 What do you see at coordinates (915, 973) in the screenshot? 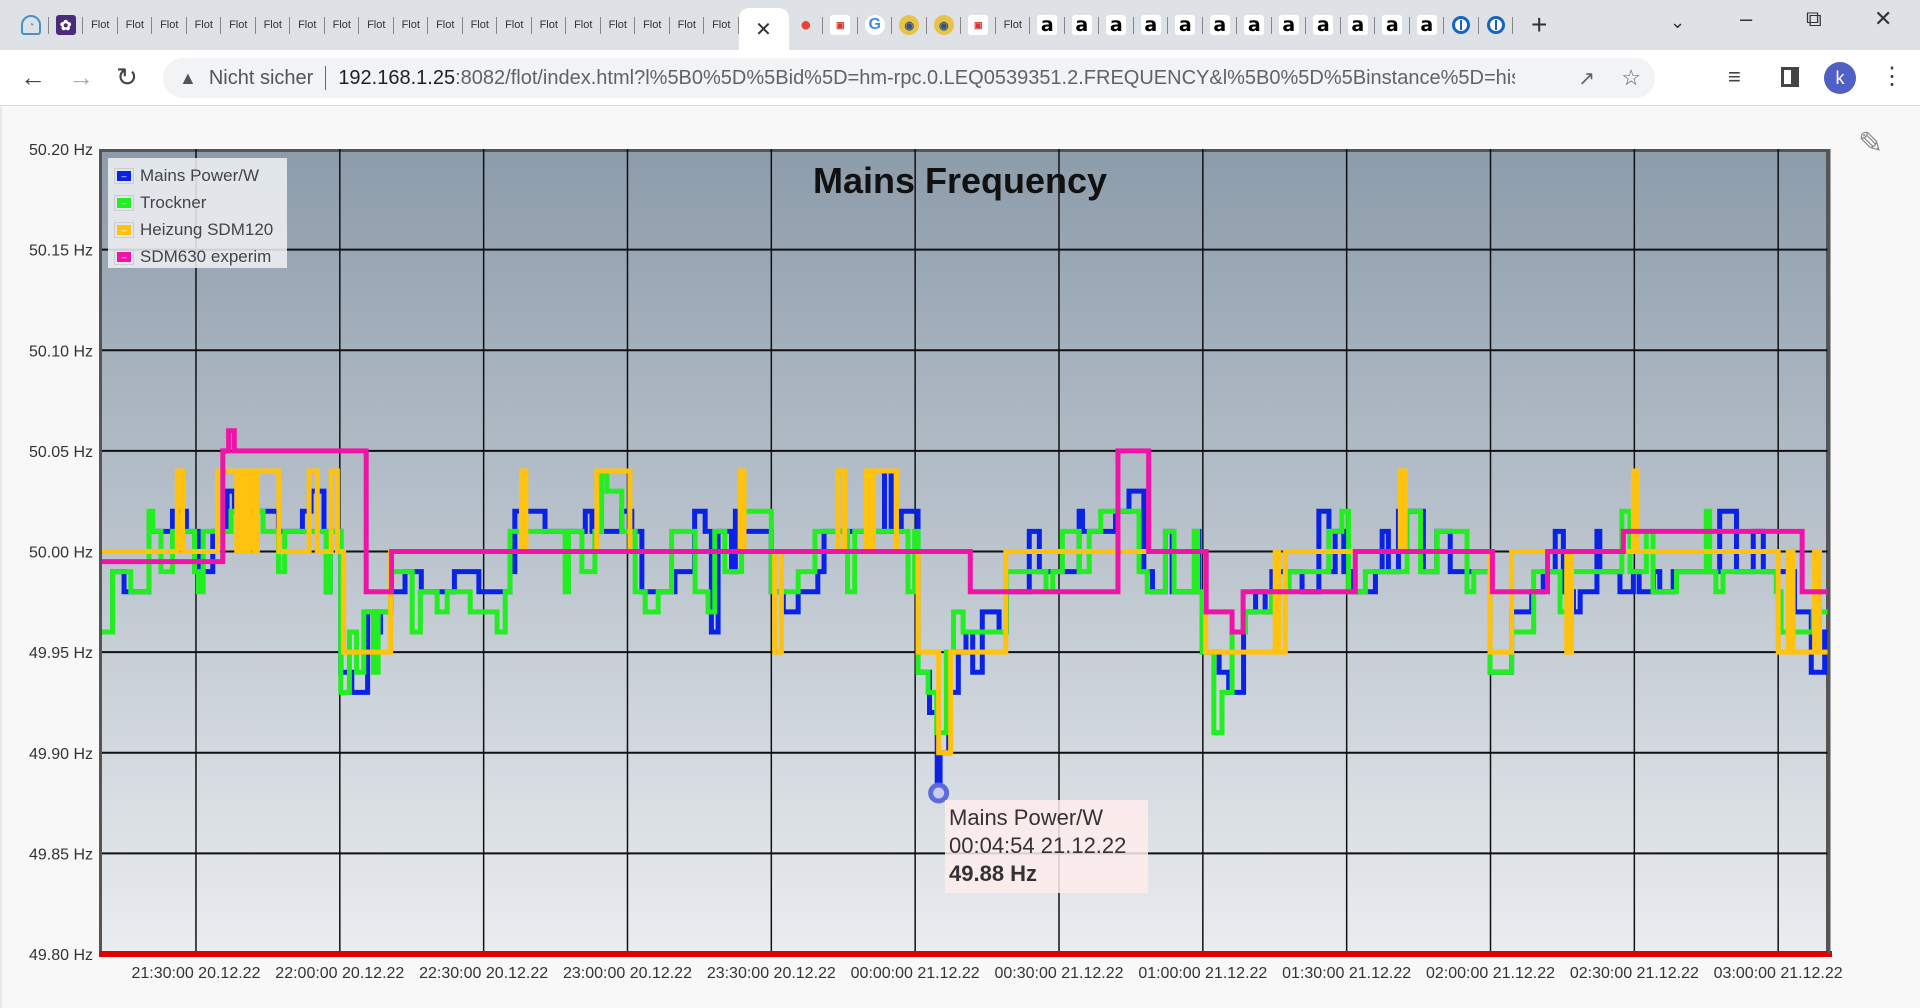
I see `x-tick-label: 00:00:00 21.12.22` at bounding box center [915, 973].